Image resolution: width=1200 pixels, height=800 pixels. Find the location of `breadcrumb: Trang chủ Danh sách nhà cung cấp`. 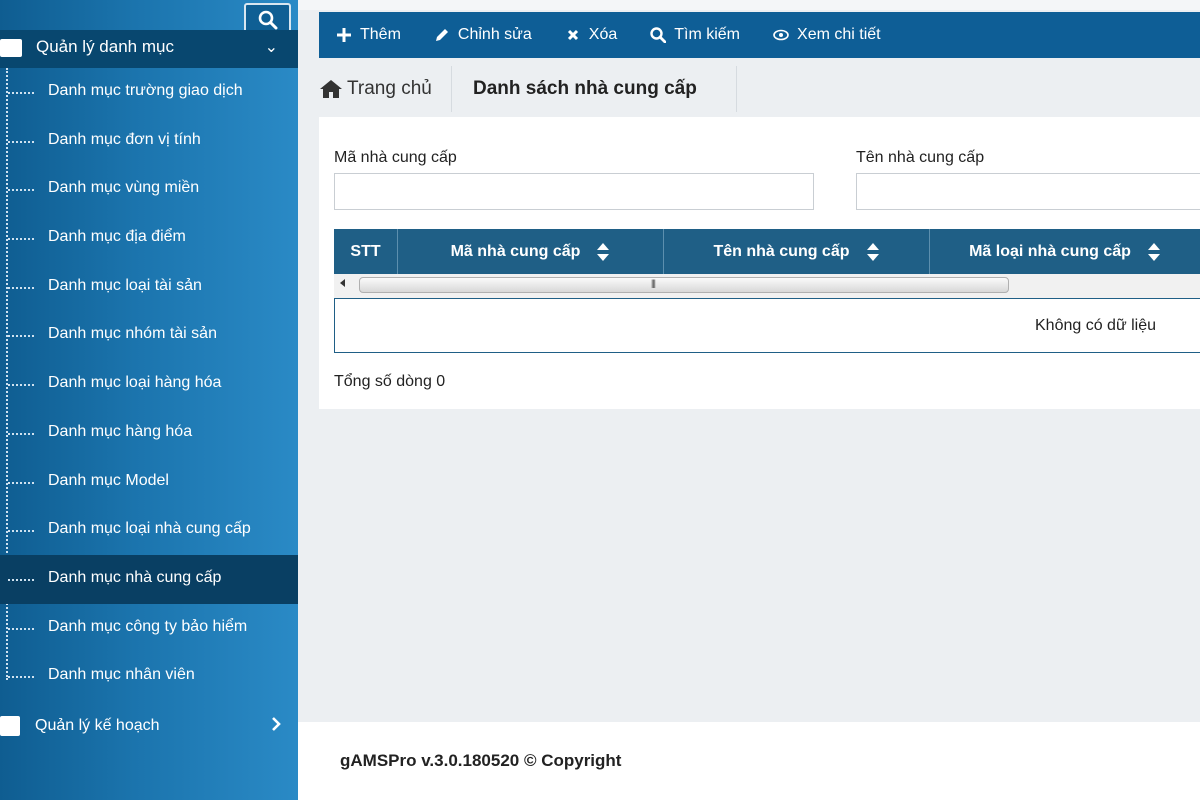

breadcrumb: Trang chủ Danh sách nhà cung cấp is located at coordinates (759, 89).